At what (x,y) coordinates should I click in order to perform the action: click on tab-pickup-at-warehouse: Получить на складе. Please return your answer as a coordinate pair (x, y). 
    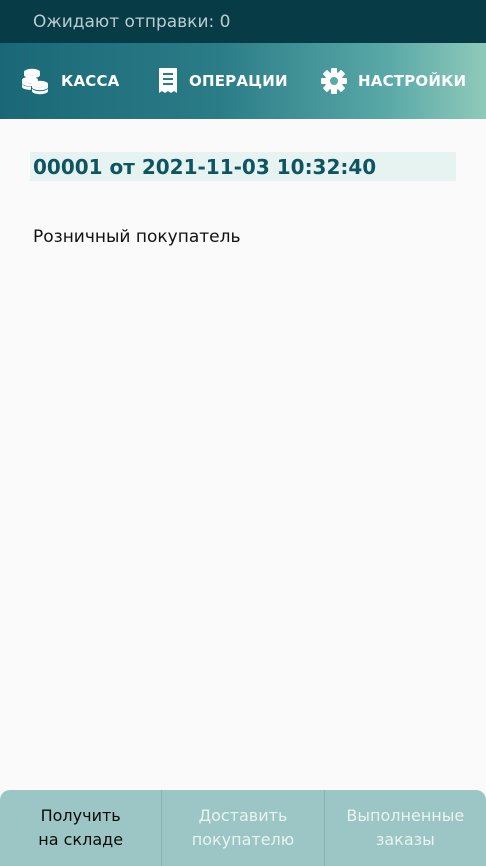
    Looking at the image, I should click on (80, 828).